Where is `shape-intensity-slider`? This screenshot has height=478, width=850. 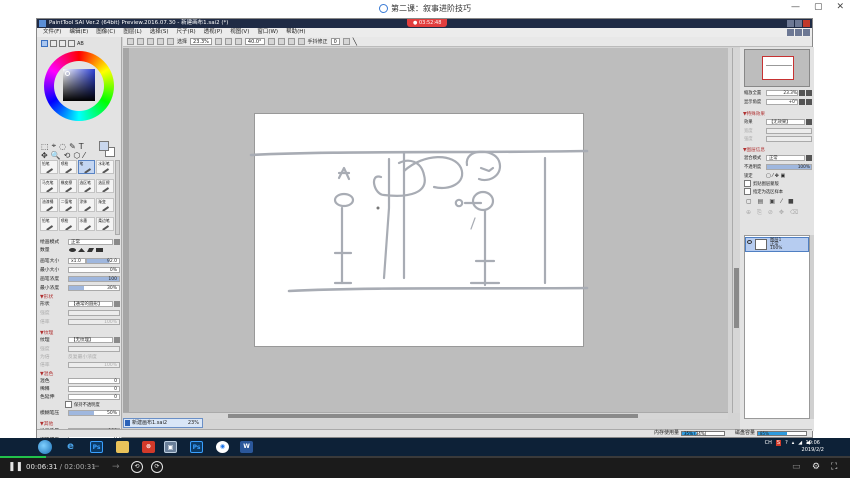
shape-intensity-slider is located at coordinates (94, 312).